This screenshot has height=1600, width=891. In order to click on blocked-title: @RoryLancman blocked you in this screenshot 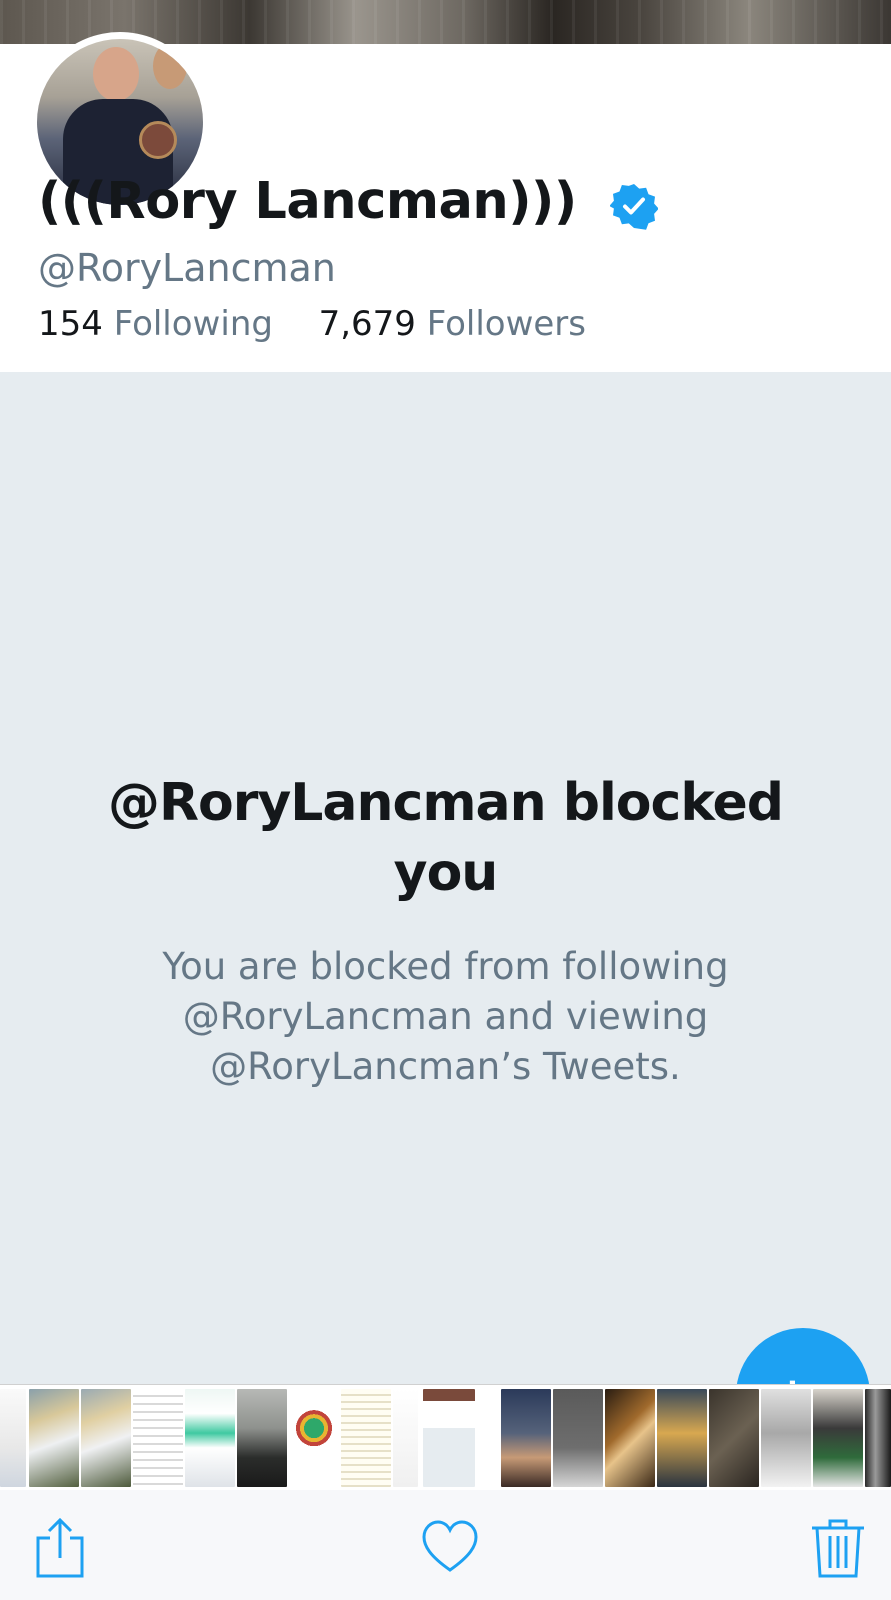, I will do `click(445, 838)`.